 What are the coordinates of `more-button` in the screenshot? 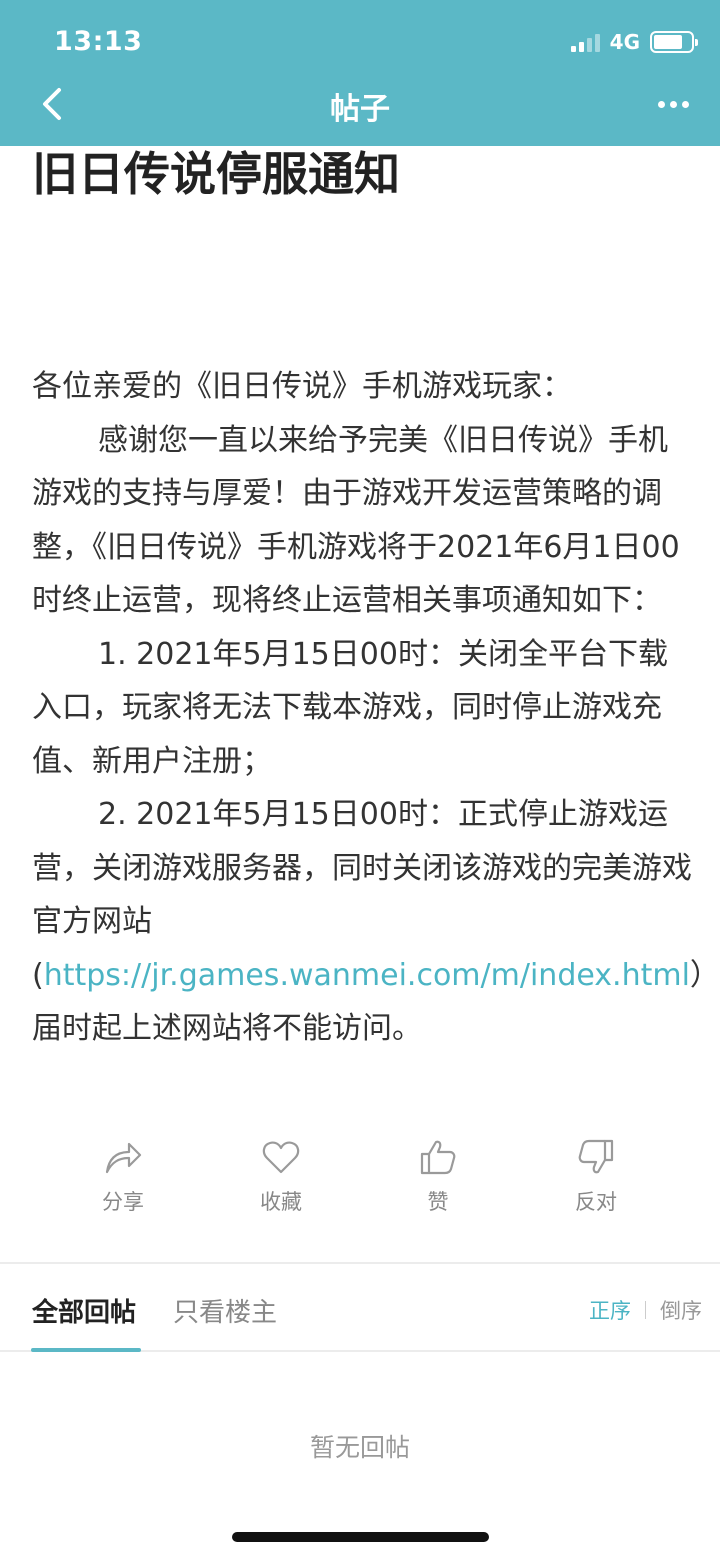 It's located at (673, 104).